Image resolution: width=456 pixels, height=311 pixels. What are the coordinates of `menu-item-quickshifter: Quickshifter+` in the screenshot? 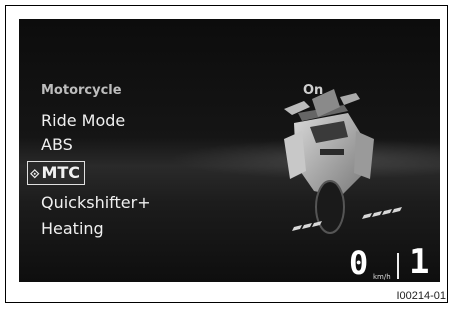 It's located at (96, 202).